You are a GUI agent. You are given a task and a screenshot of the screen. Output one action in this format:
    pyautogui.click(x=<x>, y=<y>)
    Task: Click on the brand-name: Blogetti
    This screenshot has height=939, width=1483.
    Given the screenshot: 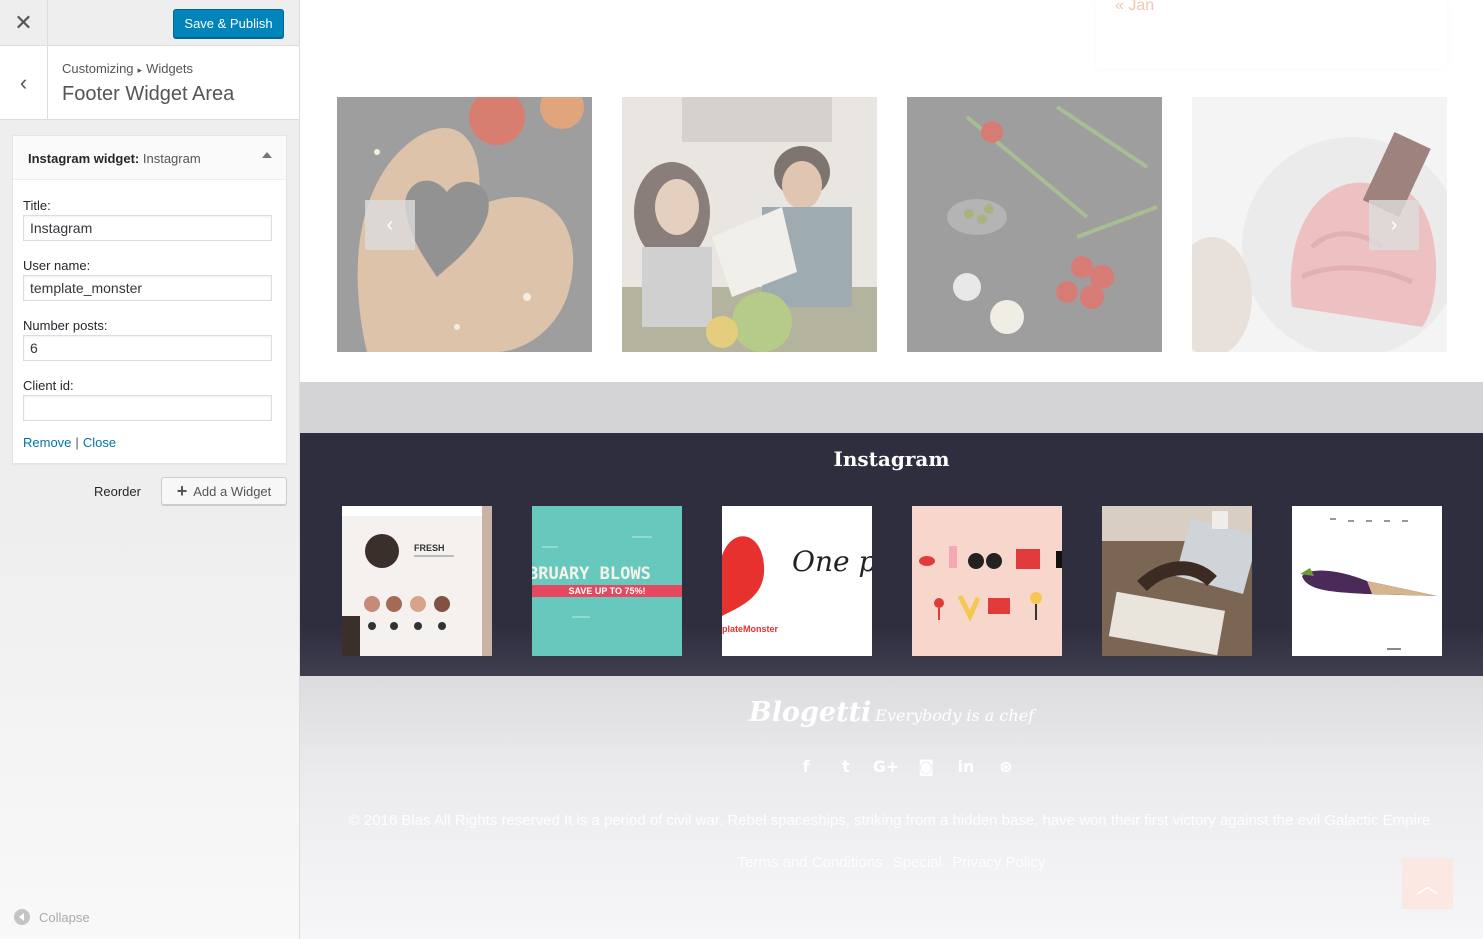 What is the action you would take?
    pyautogui.click(x=810, y=712)
    